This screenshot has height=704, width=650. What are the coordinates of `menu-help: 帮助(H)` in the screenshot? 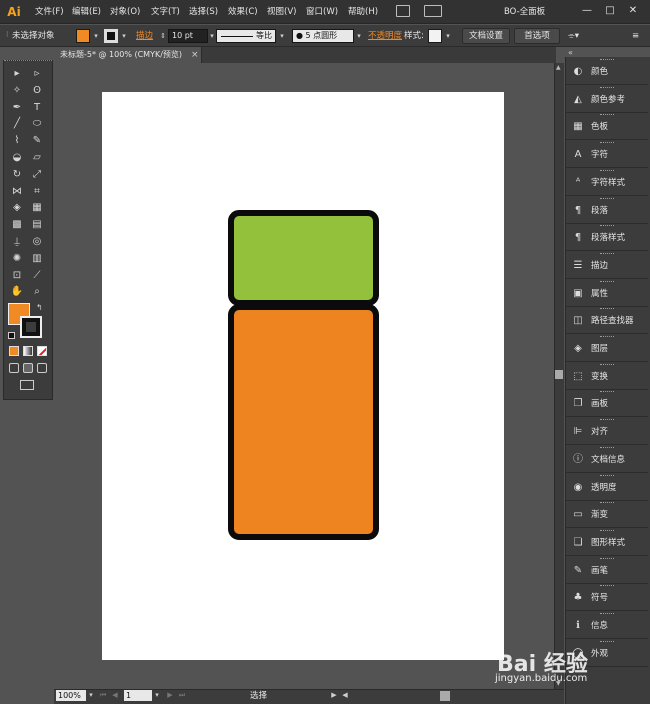 It's located at (363, 12).